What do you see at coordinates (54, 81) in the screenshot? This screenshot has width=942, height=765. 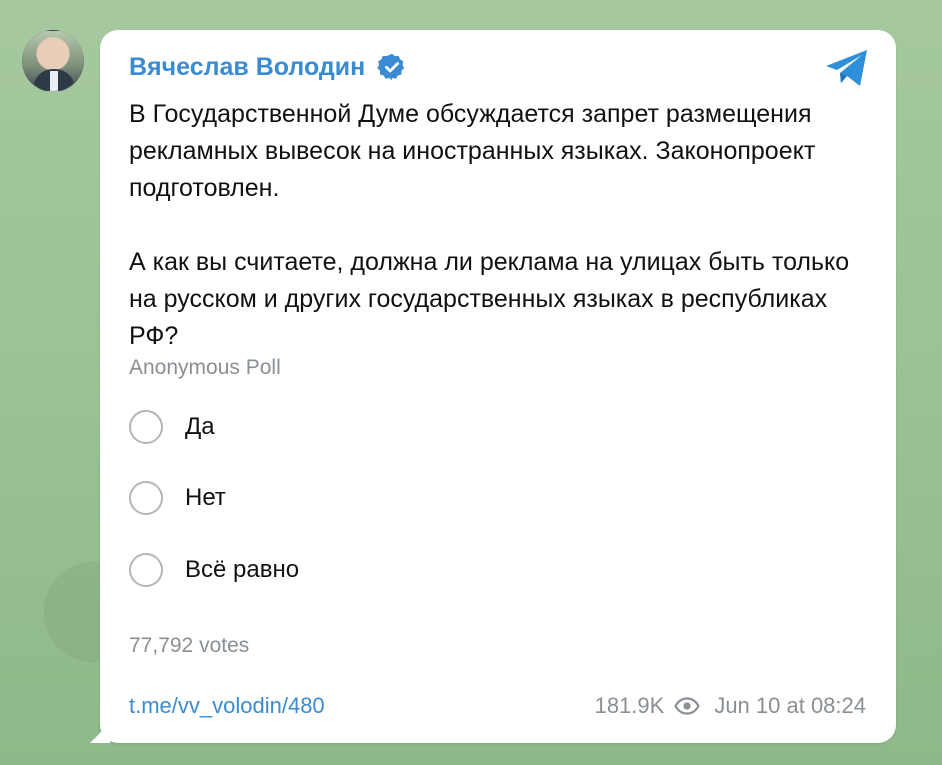 I see `avatar-shirt` at bounding box center [54, 81].